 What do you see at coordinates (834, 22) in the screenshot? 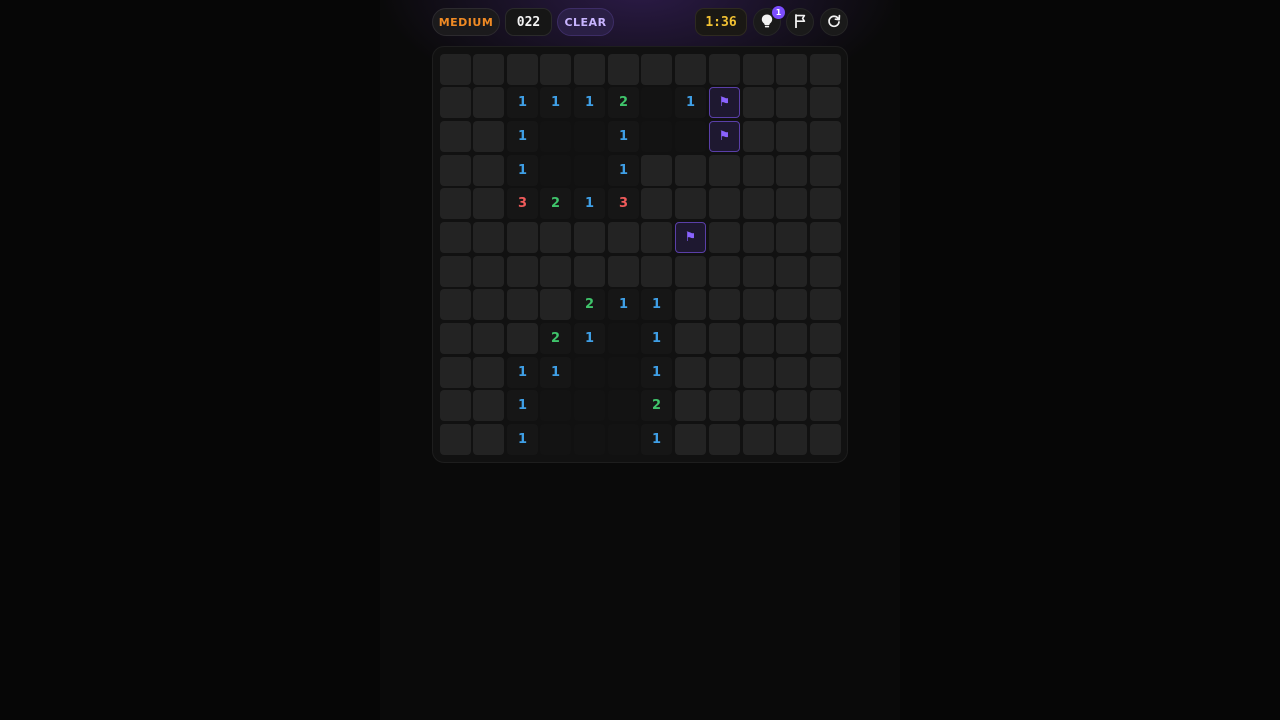
I see `restart-button` at bounding box center [834, 22].